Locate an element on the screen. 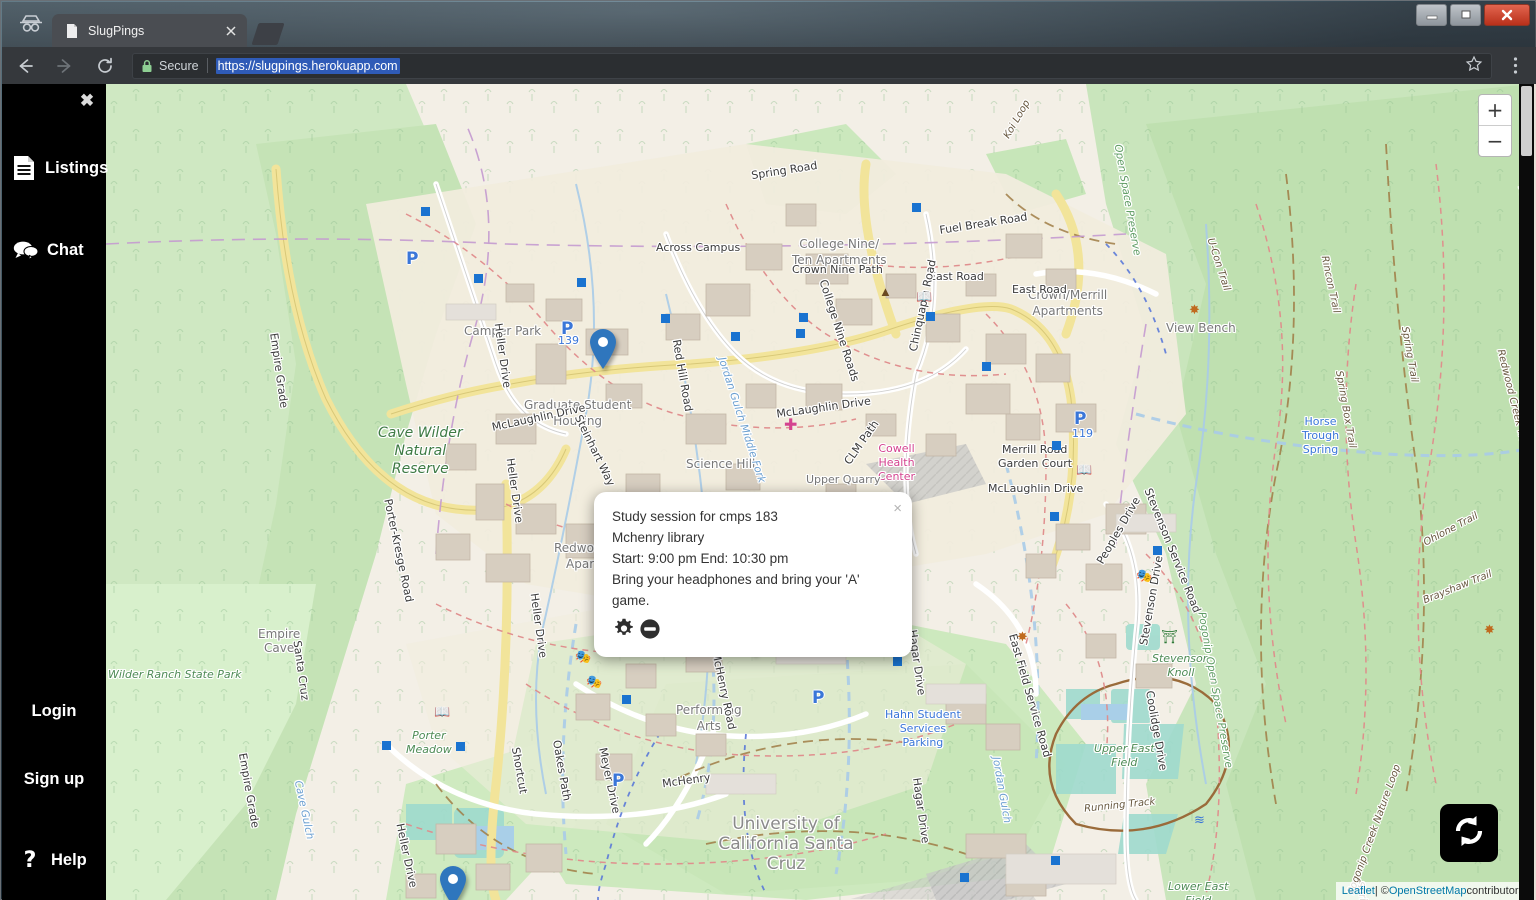 This screenshot has height=900, width=1536. browser-toolbar: Secure https://slugpings.herokuapp.com is located at coordinates (769, 65).